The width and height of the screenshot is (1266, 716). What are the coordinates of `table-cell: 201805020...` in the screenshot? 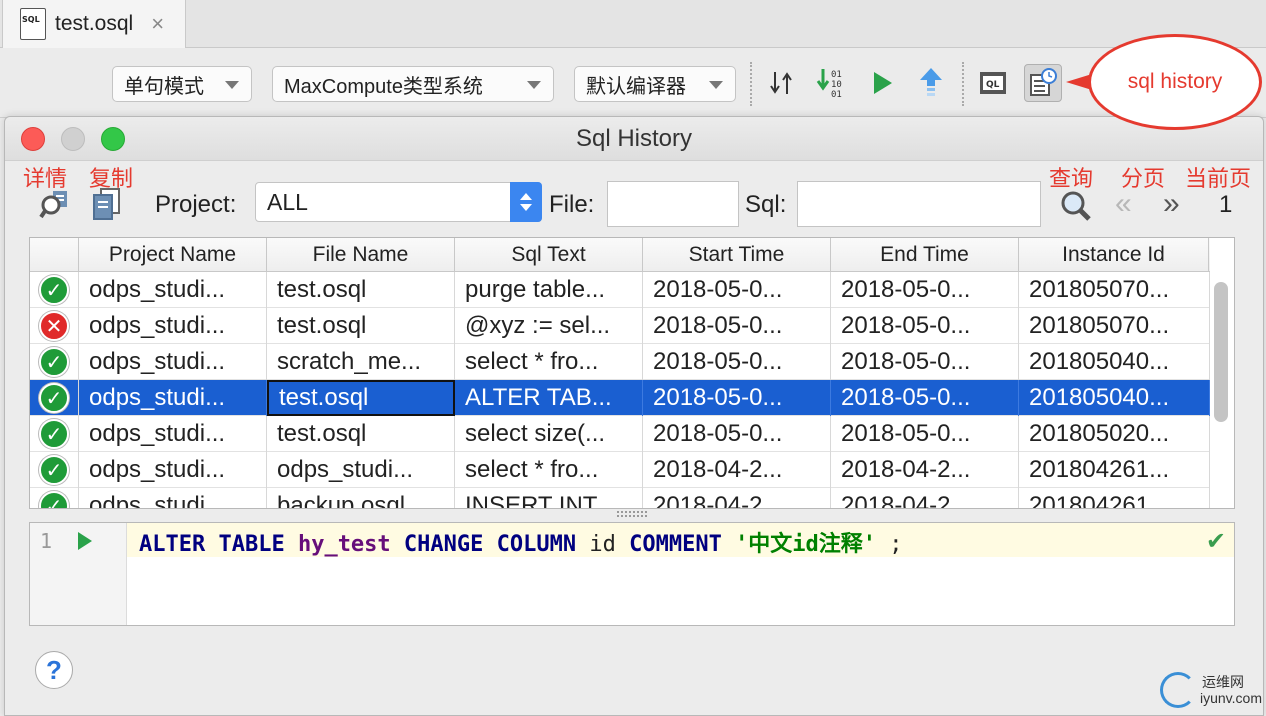 It's located at (1114, 434).